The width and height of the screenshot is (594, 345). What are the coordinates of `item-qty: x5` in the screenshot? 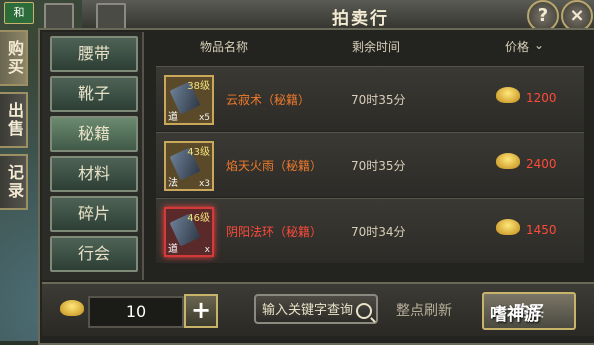 It's located at (204, 118).